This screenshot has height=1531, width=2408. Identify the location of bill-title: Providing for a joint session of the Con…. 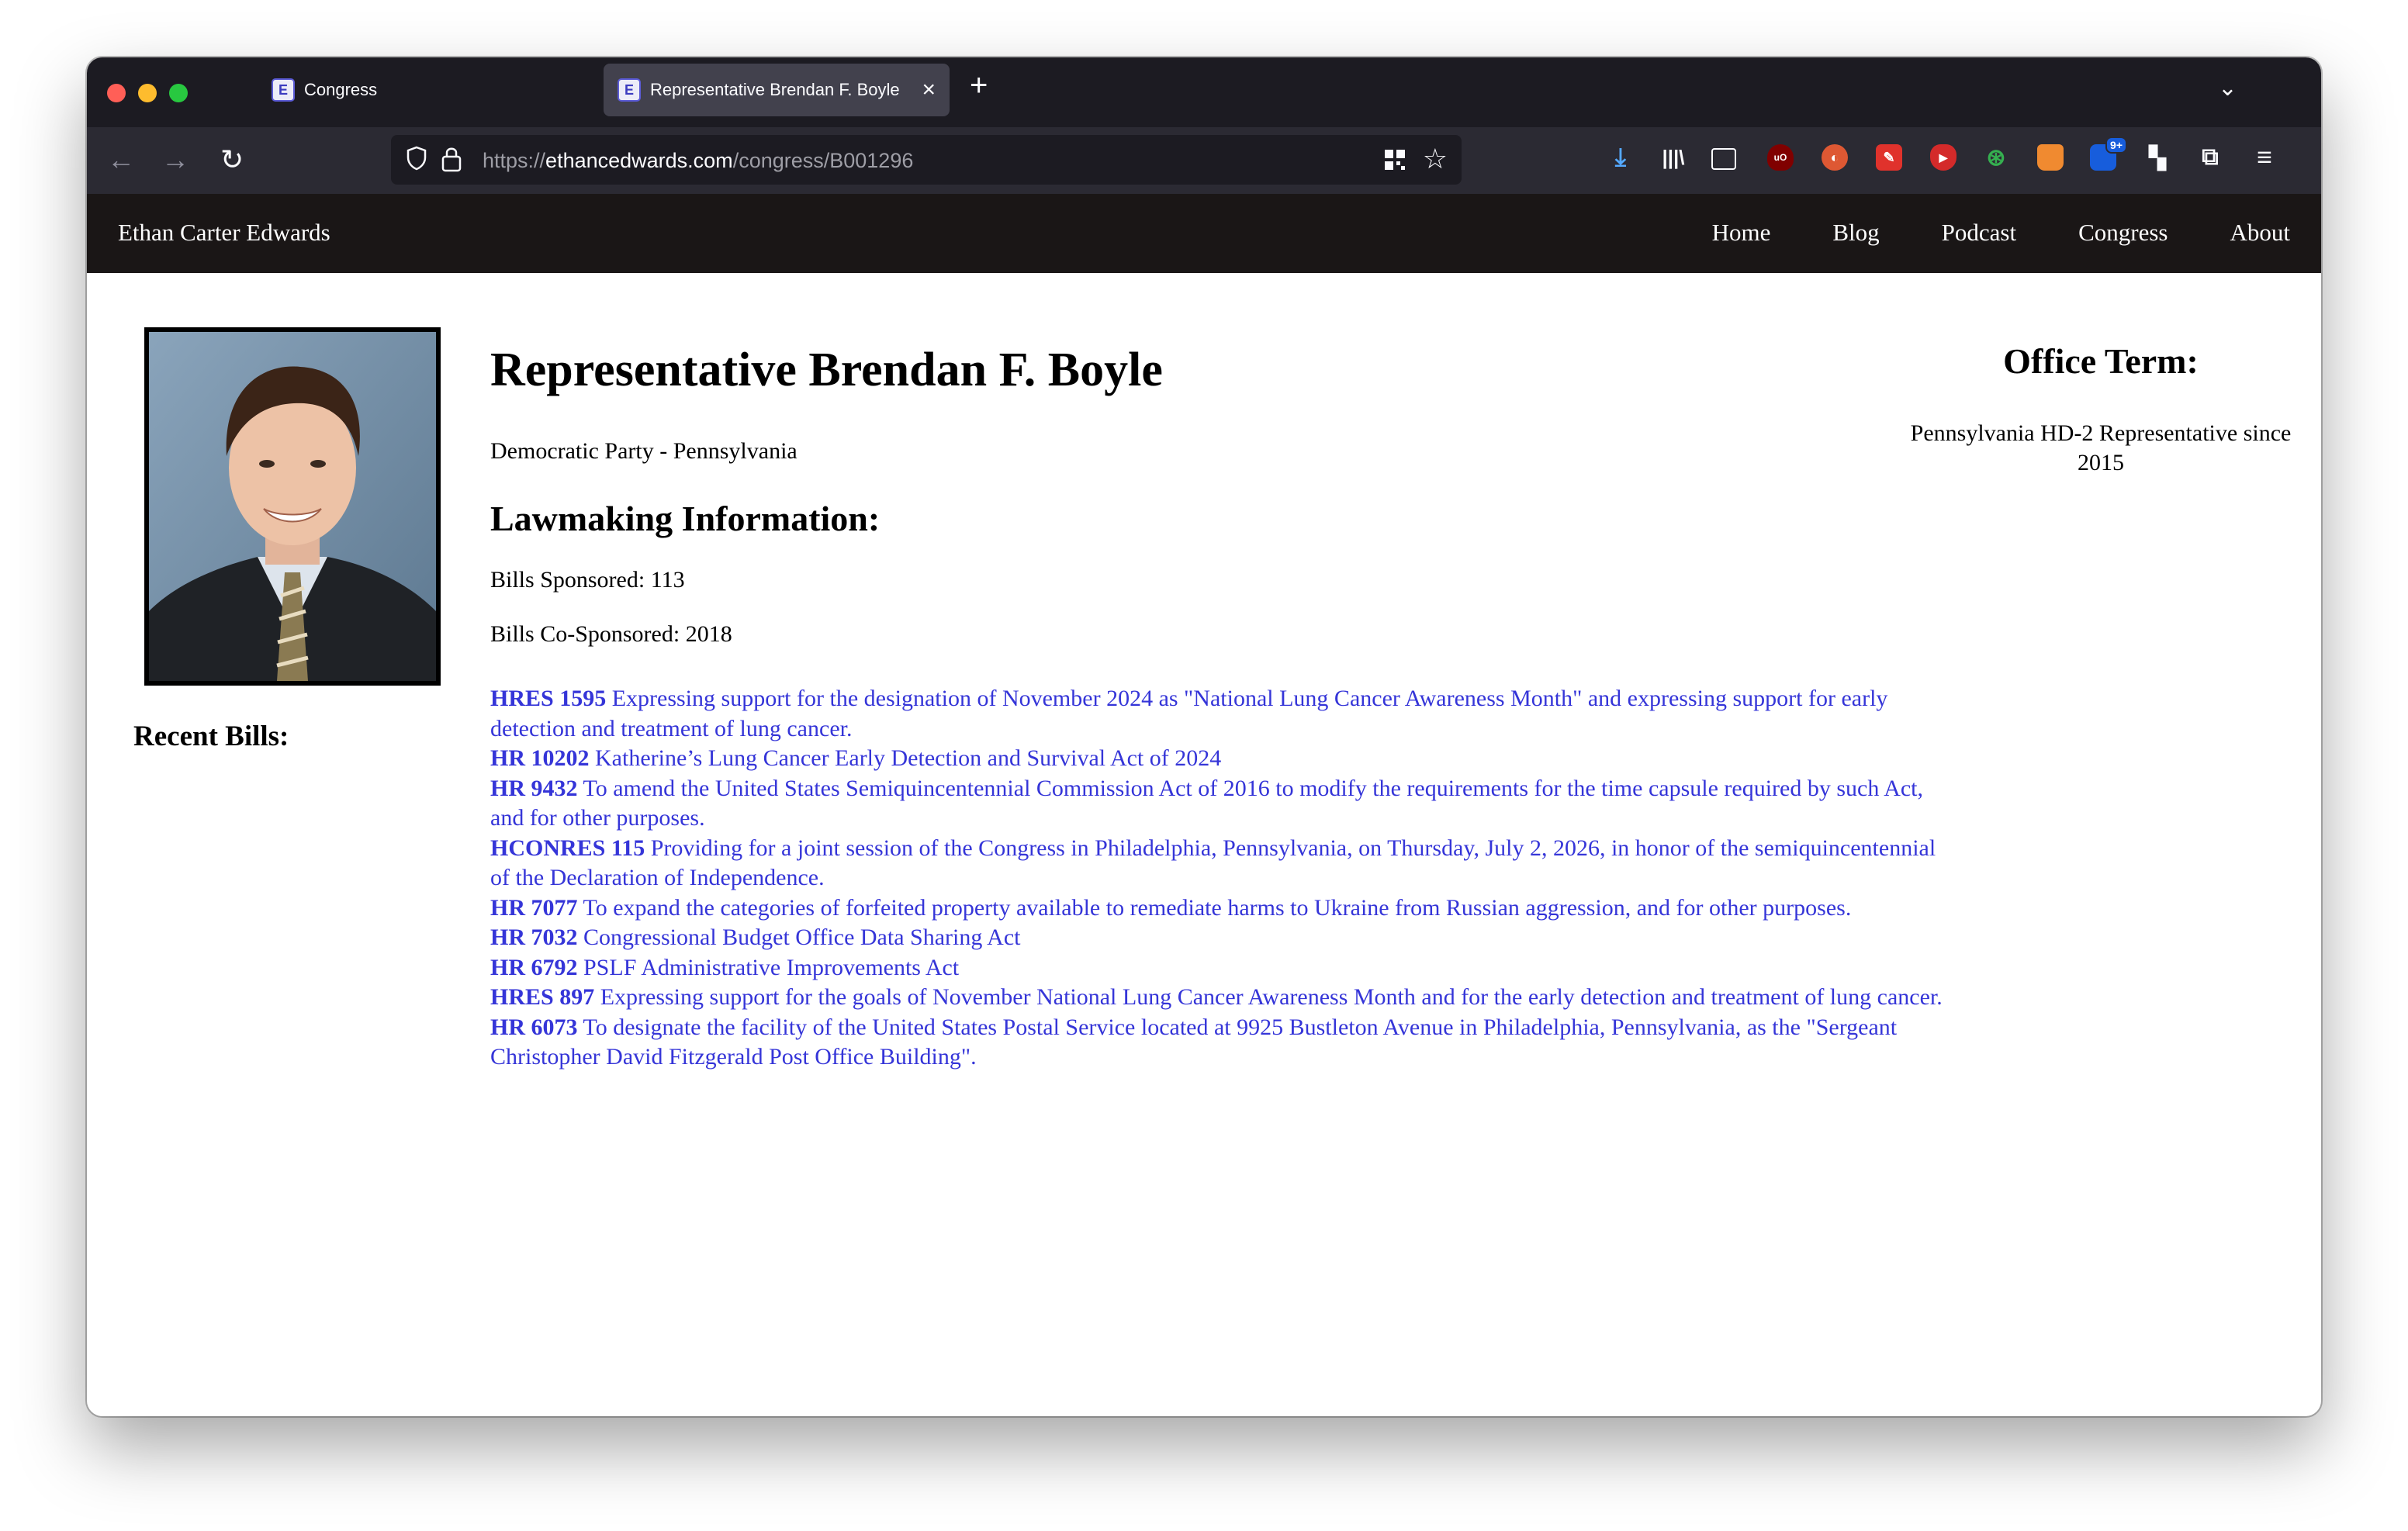
(1213, 863).